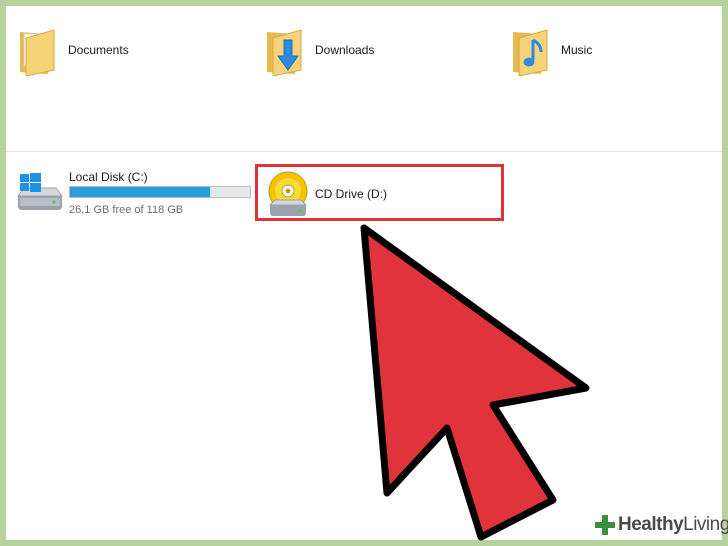 The width and height of the screenshot is (728, 546). Describe the element at coordinates (705, 524) in the screenshot. I see `watermark-suffix: Living` at that location.